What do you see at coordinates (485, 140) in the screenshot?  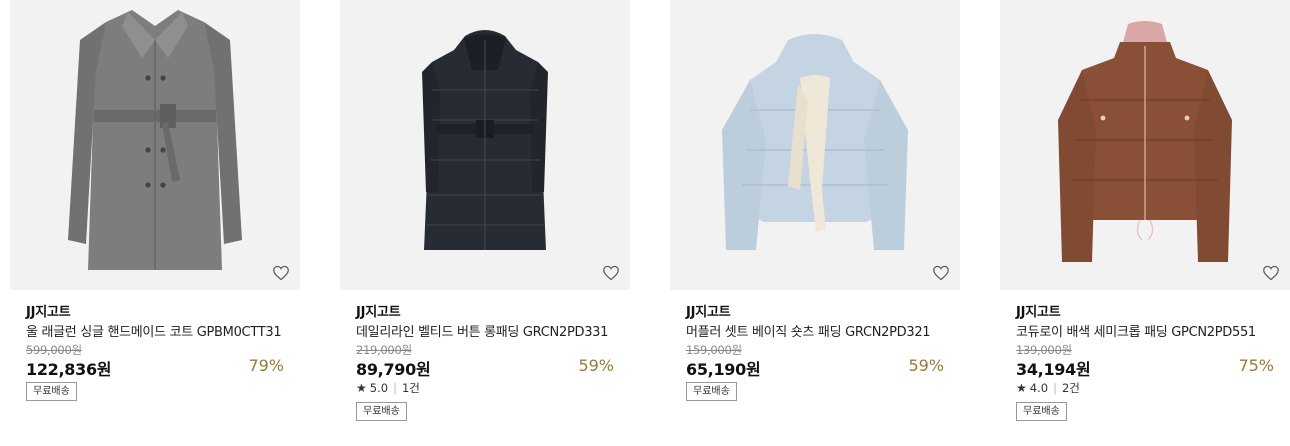 I see `black-long-padding-image` at bounding box center [485, 140].